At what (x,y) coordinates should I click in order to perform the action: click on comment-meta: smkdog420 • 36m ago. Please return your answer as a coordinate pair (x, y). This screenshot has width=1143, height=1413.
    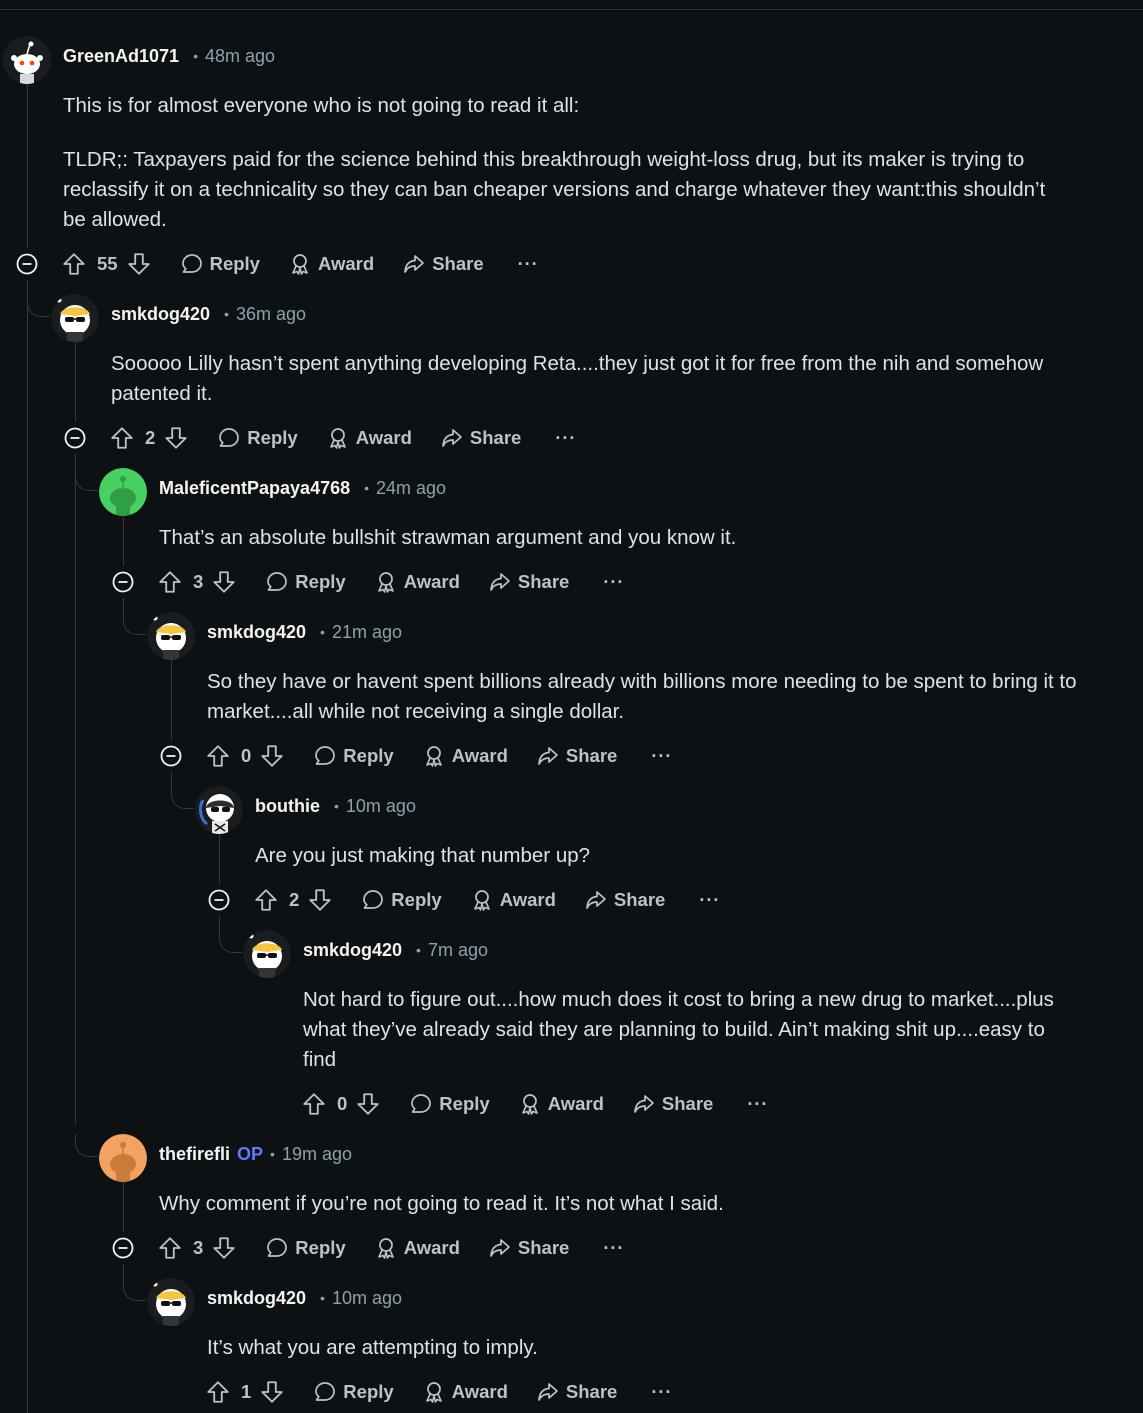
    Looking at the image, I should click on (208, 314).